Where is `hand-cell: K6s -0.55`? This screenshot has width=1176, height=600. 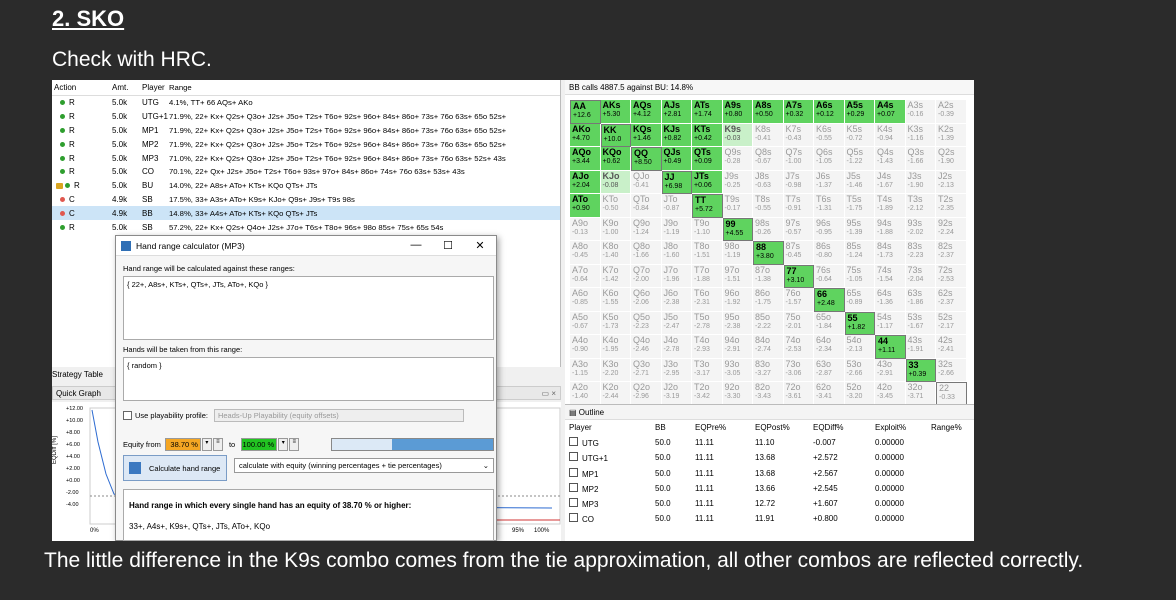
hand-cell: K6s -0.55 is located at coordinates (829, 135).